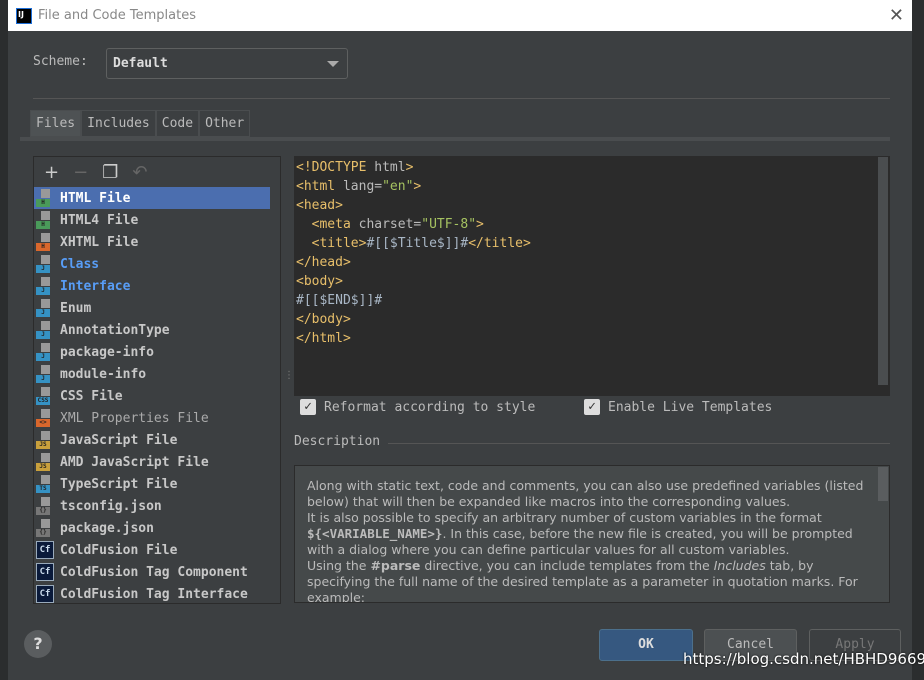 Image resolution: width=924 pixels, height=680 pixels. Describe the element at coordinates (390, 224) in the screenshot. I see `code-token: charset=` at that location.